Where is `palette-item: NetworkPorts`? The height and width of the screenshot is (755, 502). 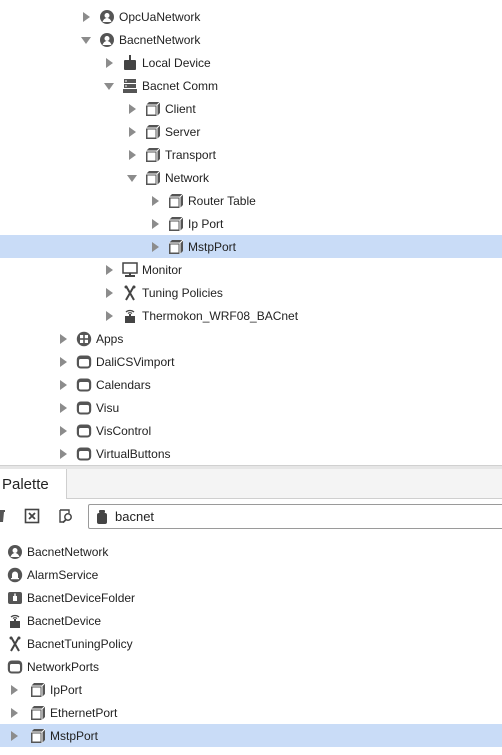 palette-item: NetworkPorts is located at coordinates (251, 666).